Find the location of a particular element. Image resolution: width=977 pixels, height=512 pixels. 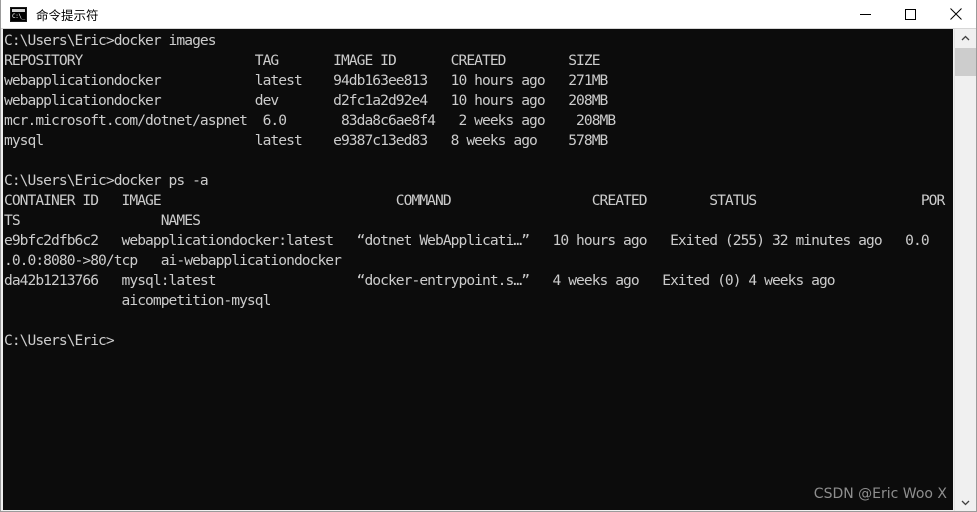

cmd-icon is located at coordinates (18, 14).